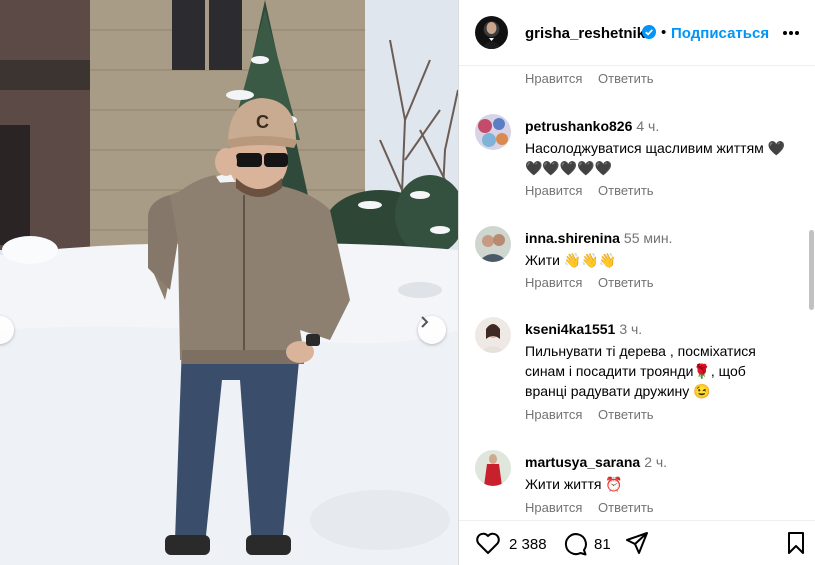 Image resolution: width=815 pixels, height=565 pixels. Describe the element at coordinates (575, 544) in the screenshot. I see `comment-icon` at that location.